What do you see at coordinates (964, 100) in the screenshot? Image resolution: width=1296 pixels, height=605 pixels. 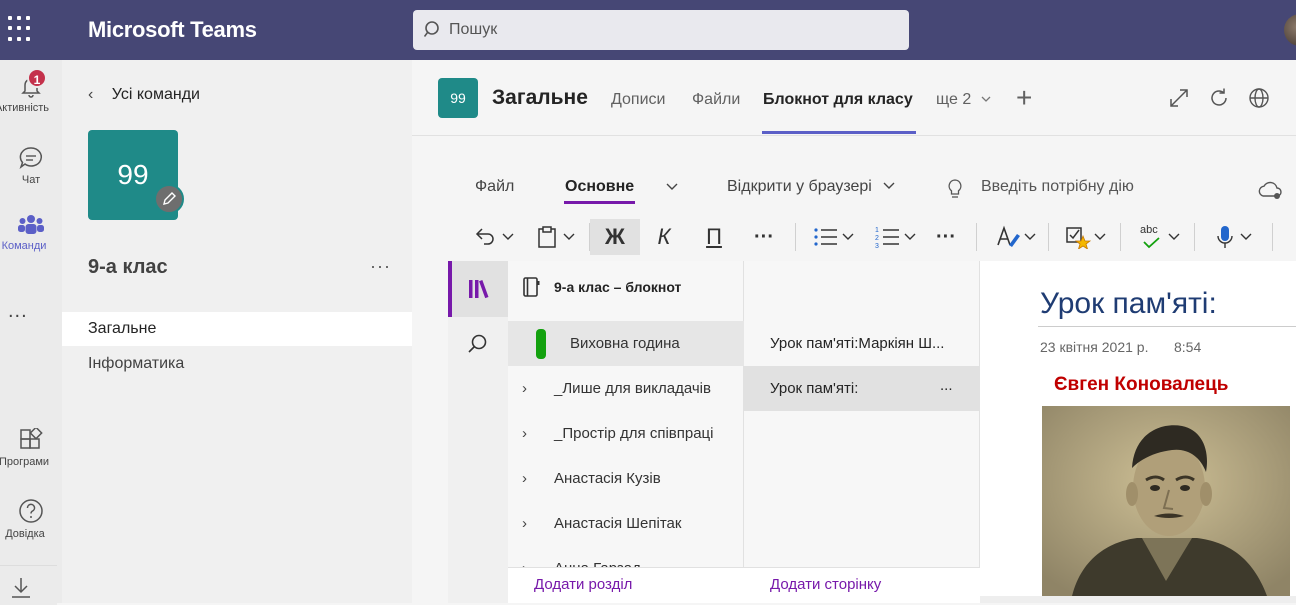 I see `tab-more: ще 2` at bounding box center [964, 100].